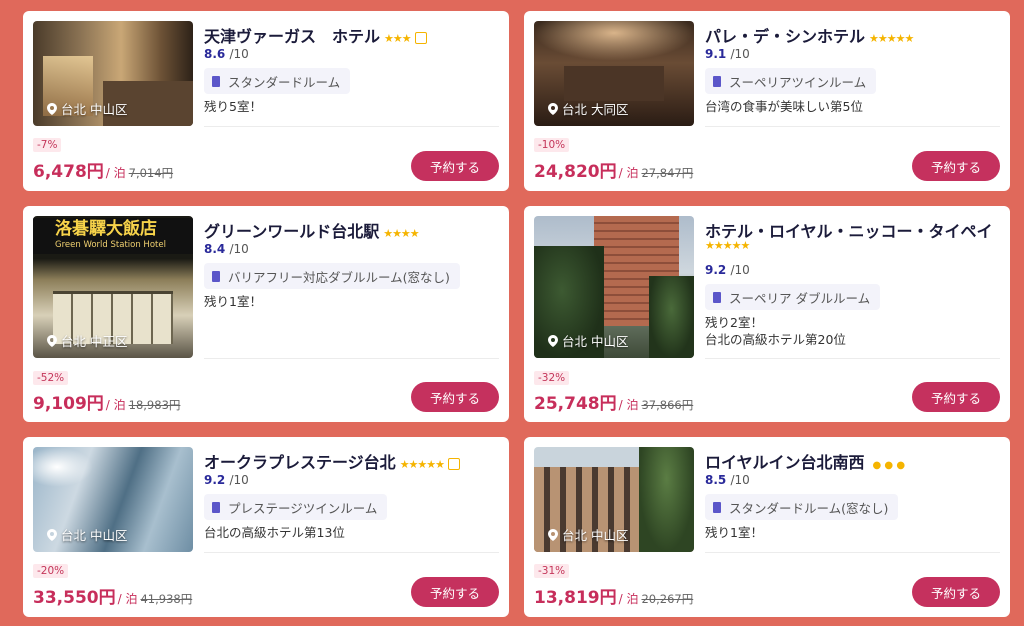 The height and width of the screenshot is (626, 1024). What do you see at coordinates (667, 599) in the screenshot?
I see `original-price: 20,267円` at bounding box center [667, 599].